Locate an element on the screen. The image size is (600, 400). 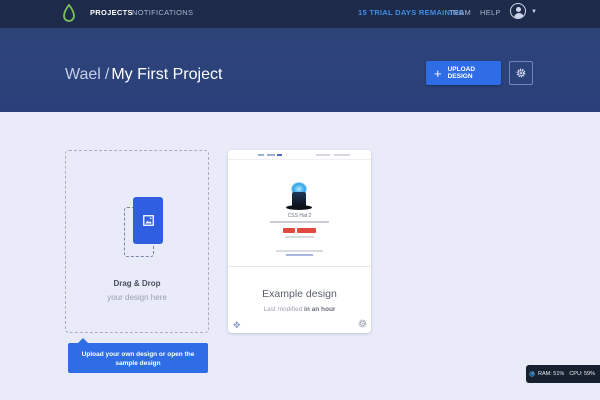
drop-zone-card is located at coordinates (148, 220).